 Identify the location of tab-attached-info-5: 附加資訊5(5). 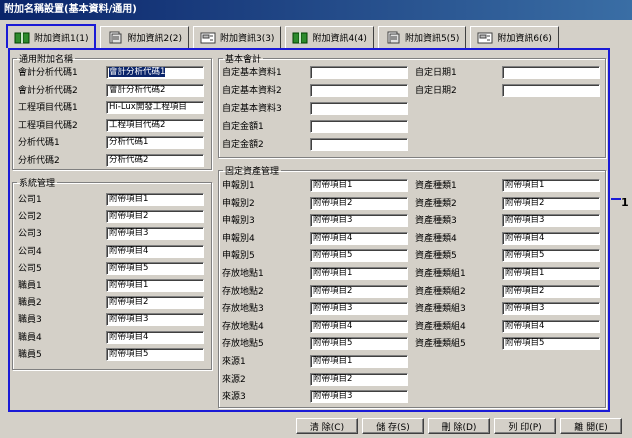
(422, 37).